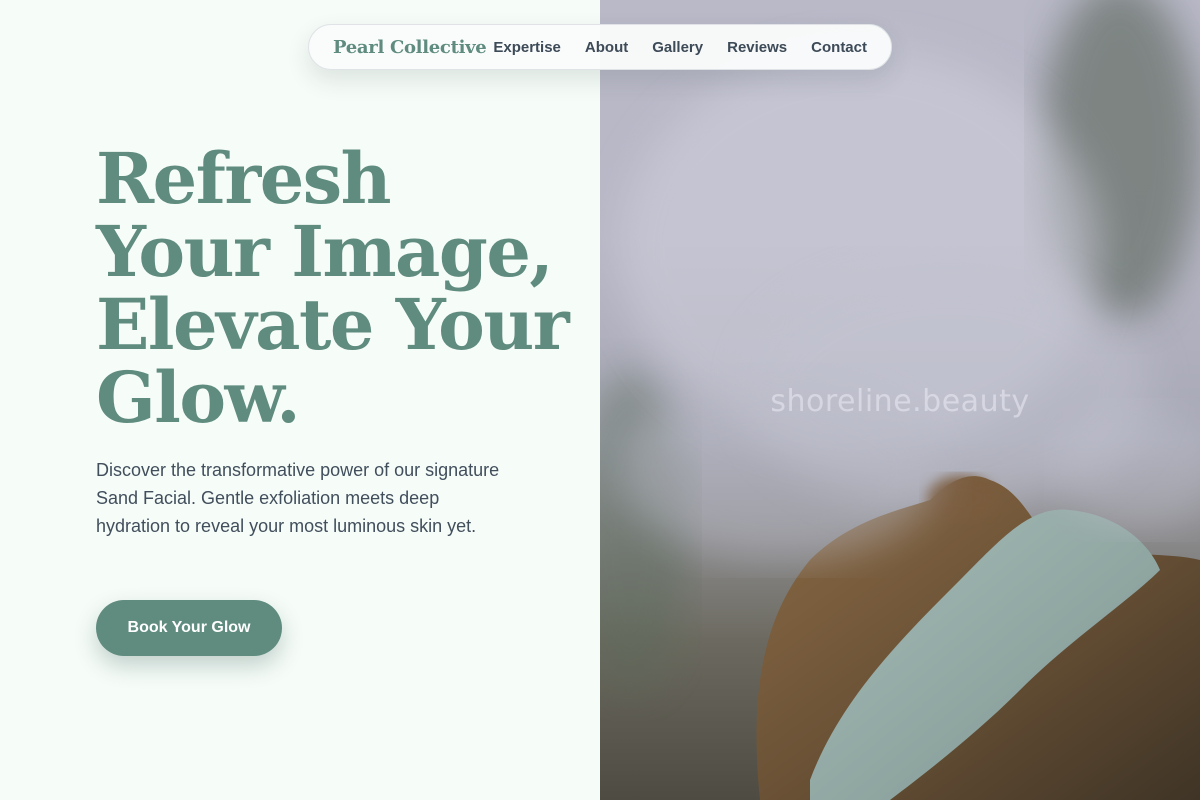 The height and width of the screenshot is (800, 1200). I want to click on nav-link-about: About, so click(606, 47).